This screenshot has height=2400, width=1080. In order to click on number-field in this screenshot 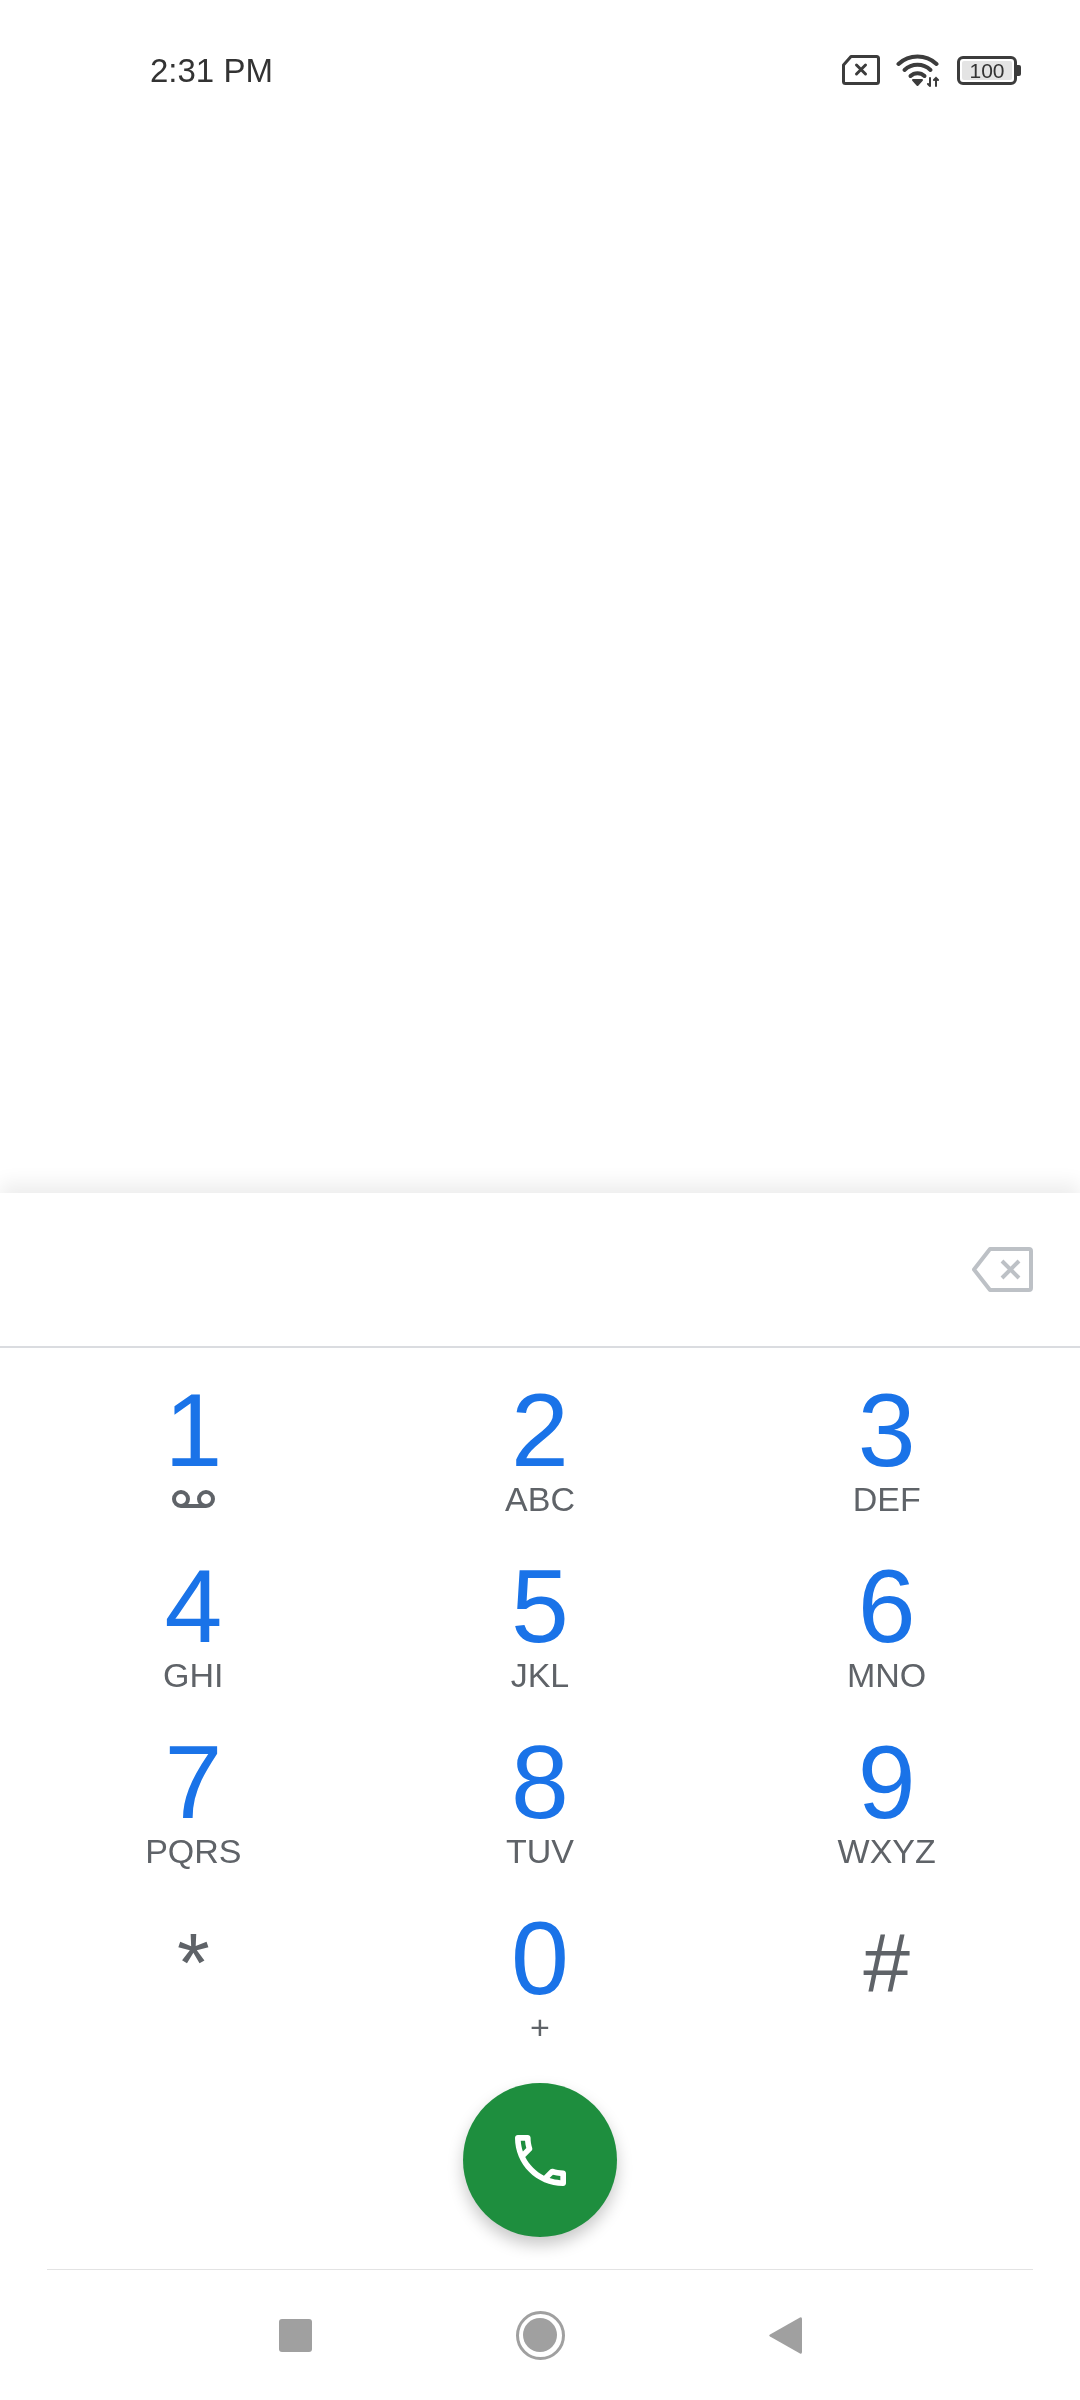, I will do `click(540, 1270)`.